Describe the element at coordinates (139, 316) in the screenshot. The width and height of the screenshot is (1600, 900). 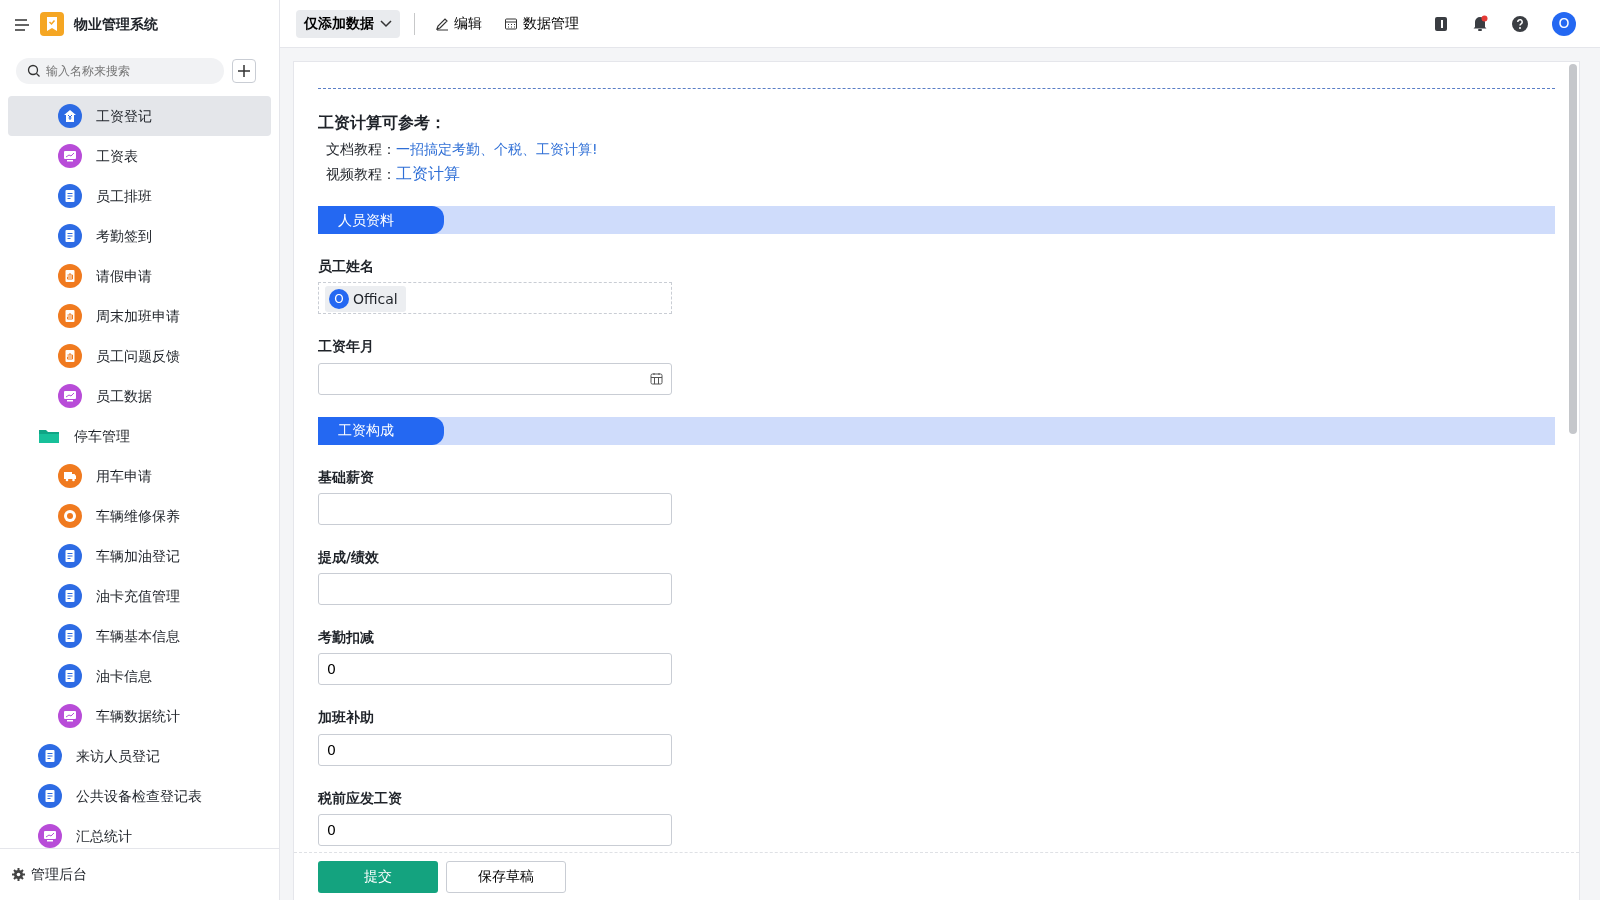
I see `sidebar-item: 周末加班申请` at that location.